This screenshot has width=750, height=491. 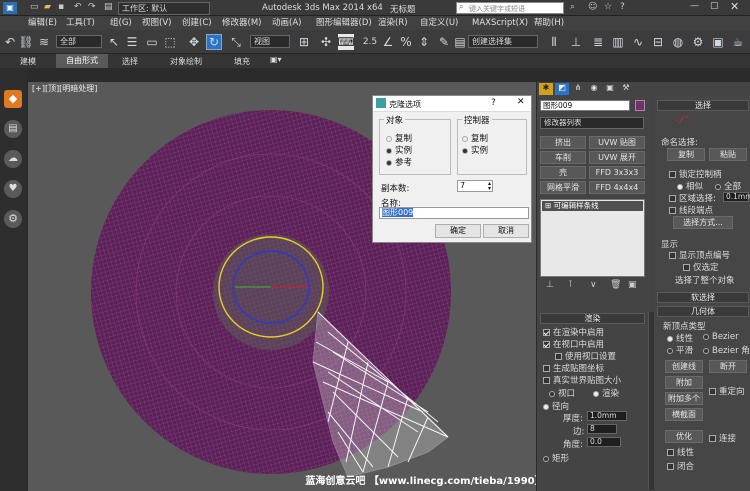 What do you see at coordinates (194, 42) in the screenshot?
I see `select-move-icon: ✥` at bounding box center [194, 42].